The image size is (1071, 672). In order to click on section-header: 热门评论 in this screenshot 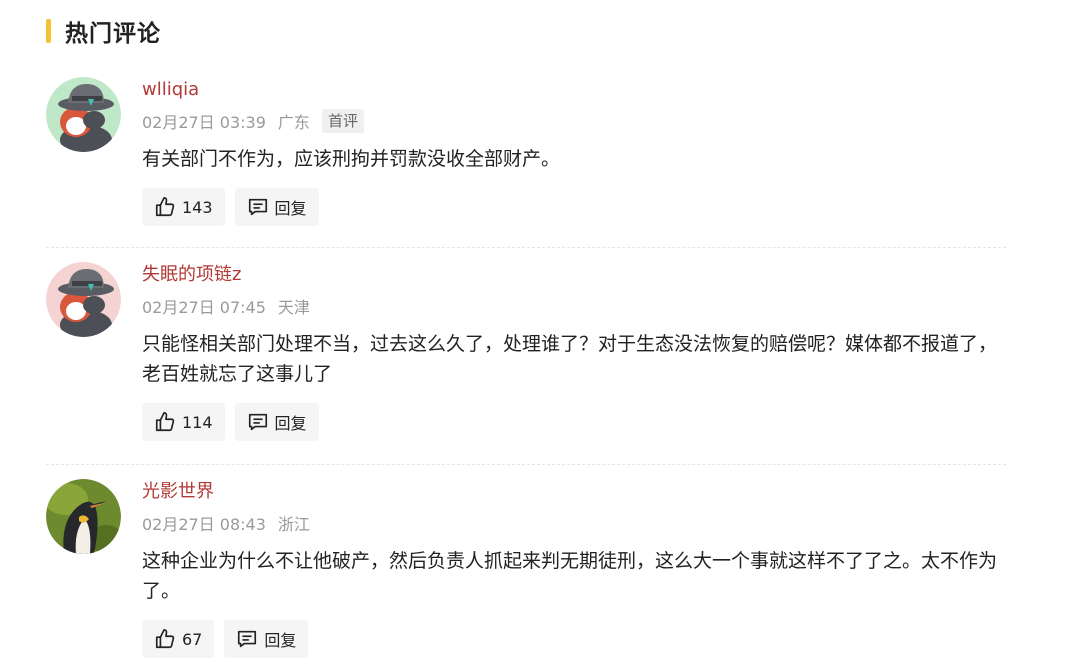, I will do `click(103, 31)`.